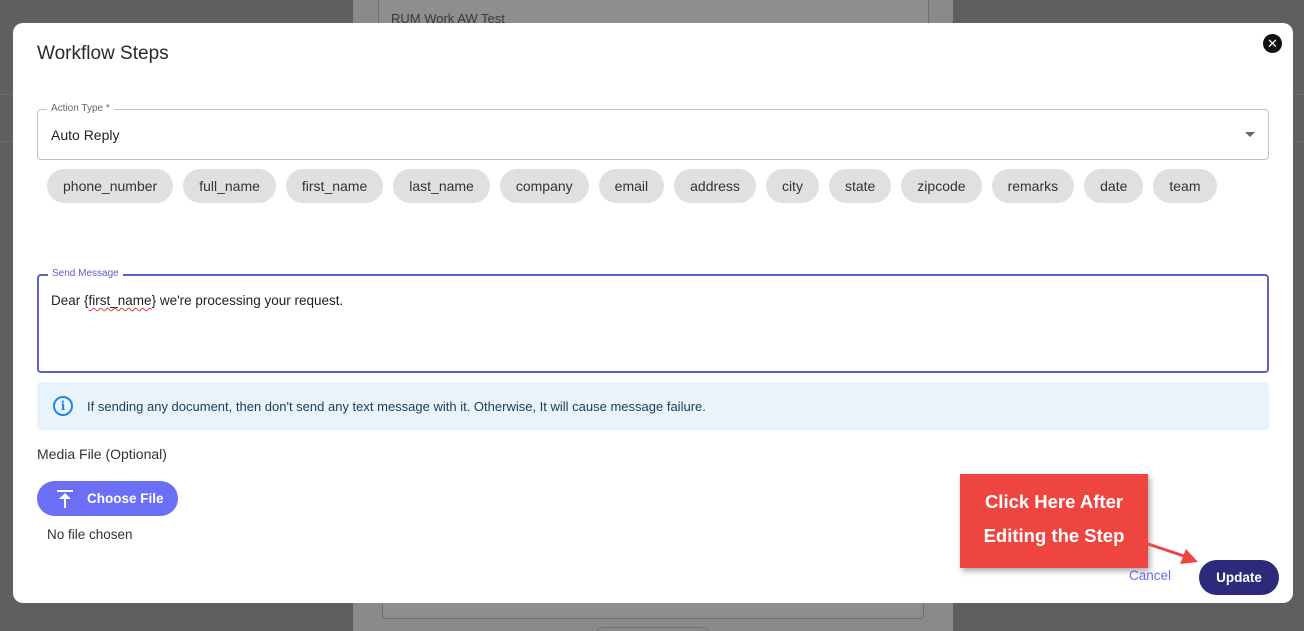 The image size is (1304, 631). Describe the element at coordinates (80, 109) in the screenshot. I see `action-type-label: Action Type *` at that location.